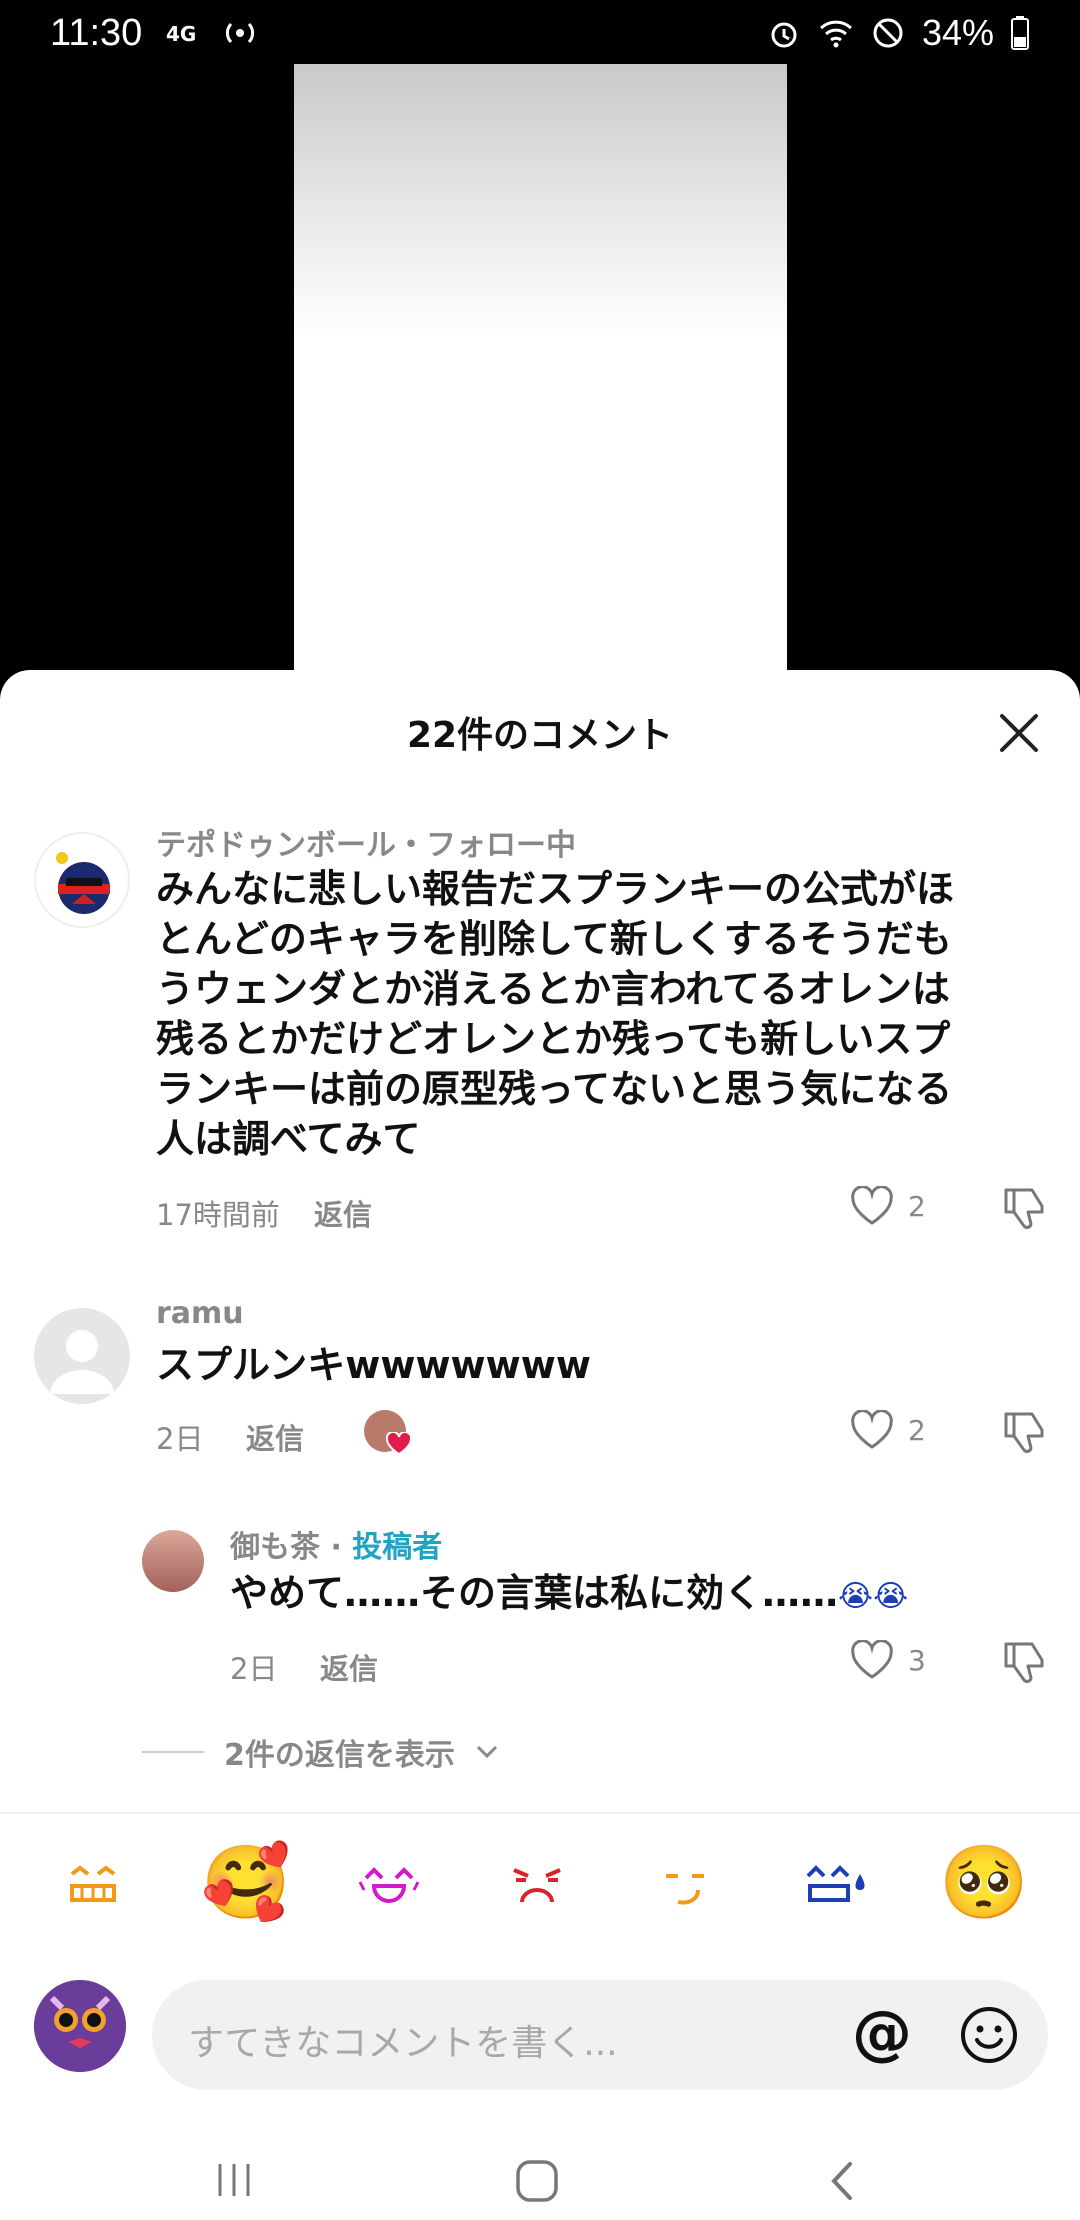 This screenshot has height=2220, width=1080. What do you see at coordinates (553, 989) in the screenshot?
I see `comment-text-line: うウェンダとか消えるとか言われてるオレンは` at bounding box center [553, 989].